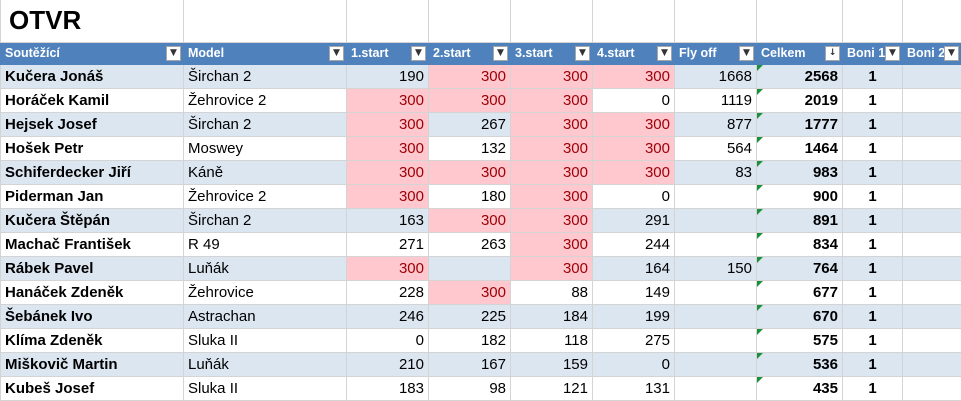 The width and height of the screenshot is (961, 401). I want to click on cell-celkem: 764, so click(800, 268).